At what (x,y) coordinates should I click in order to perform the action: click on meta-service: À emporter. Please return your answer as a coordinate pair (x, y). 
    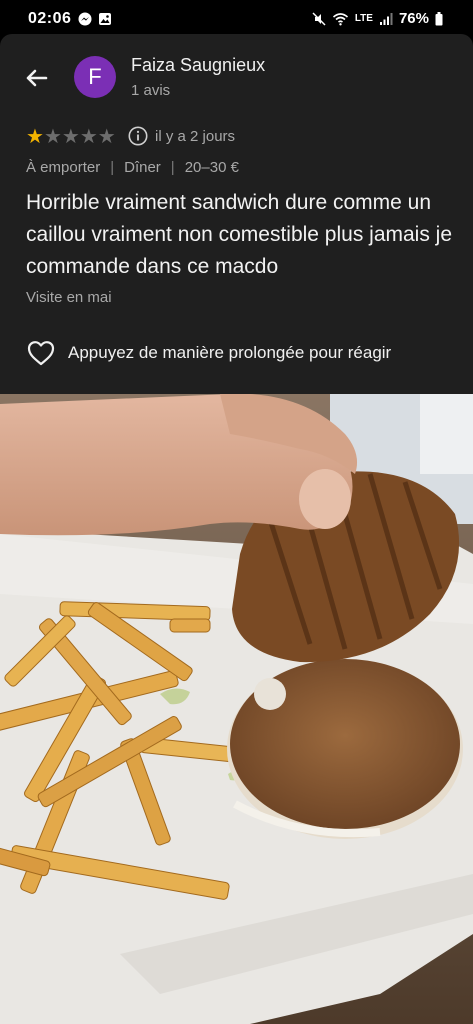
    Looking at the image, I should click on (63, 167).